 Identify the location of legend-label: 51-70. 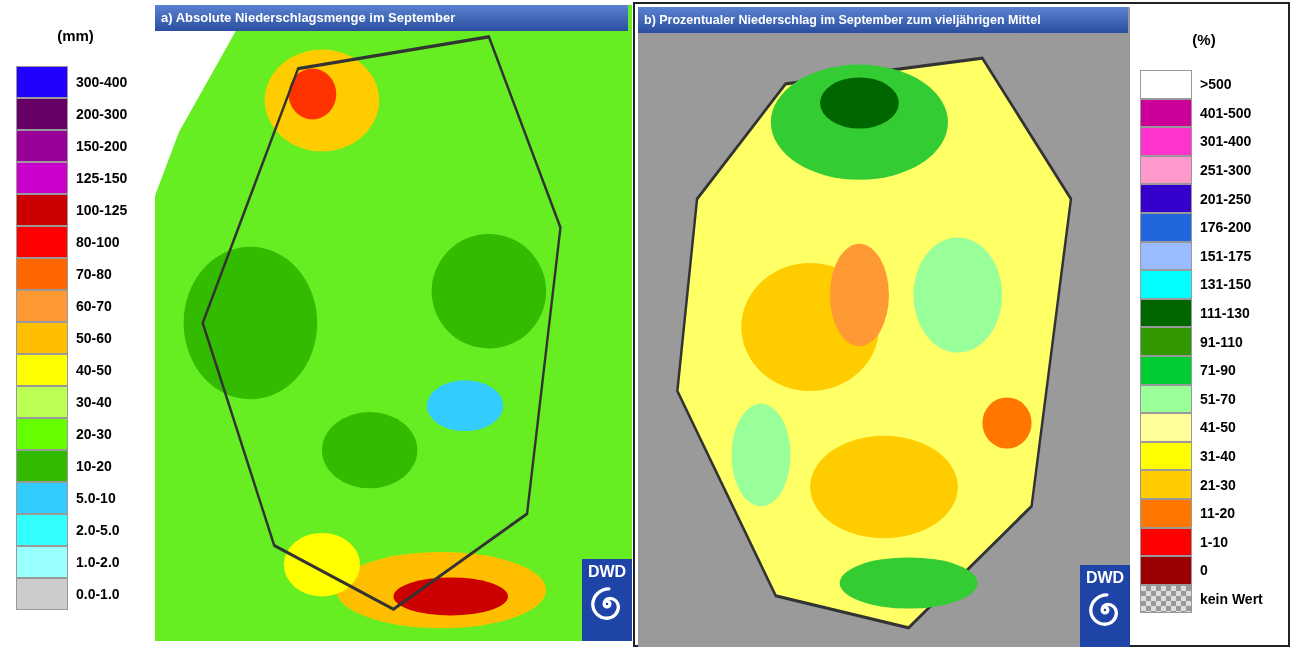
(1218, 398).